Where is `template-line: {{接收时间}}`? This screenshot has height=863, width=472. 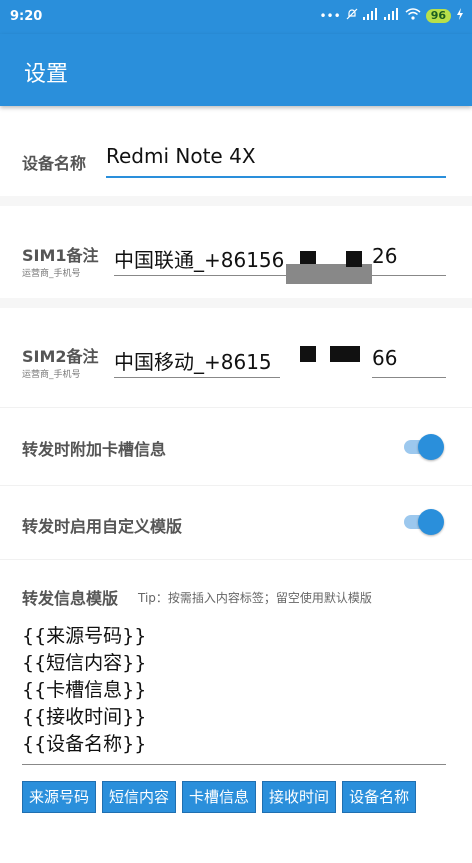
template-line: {{接收时间}} is located at coordinates (84, 717).